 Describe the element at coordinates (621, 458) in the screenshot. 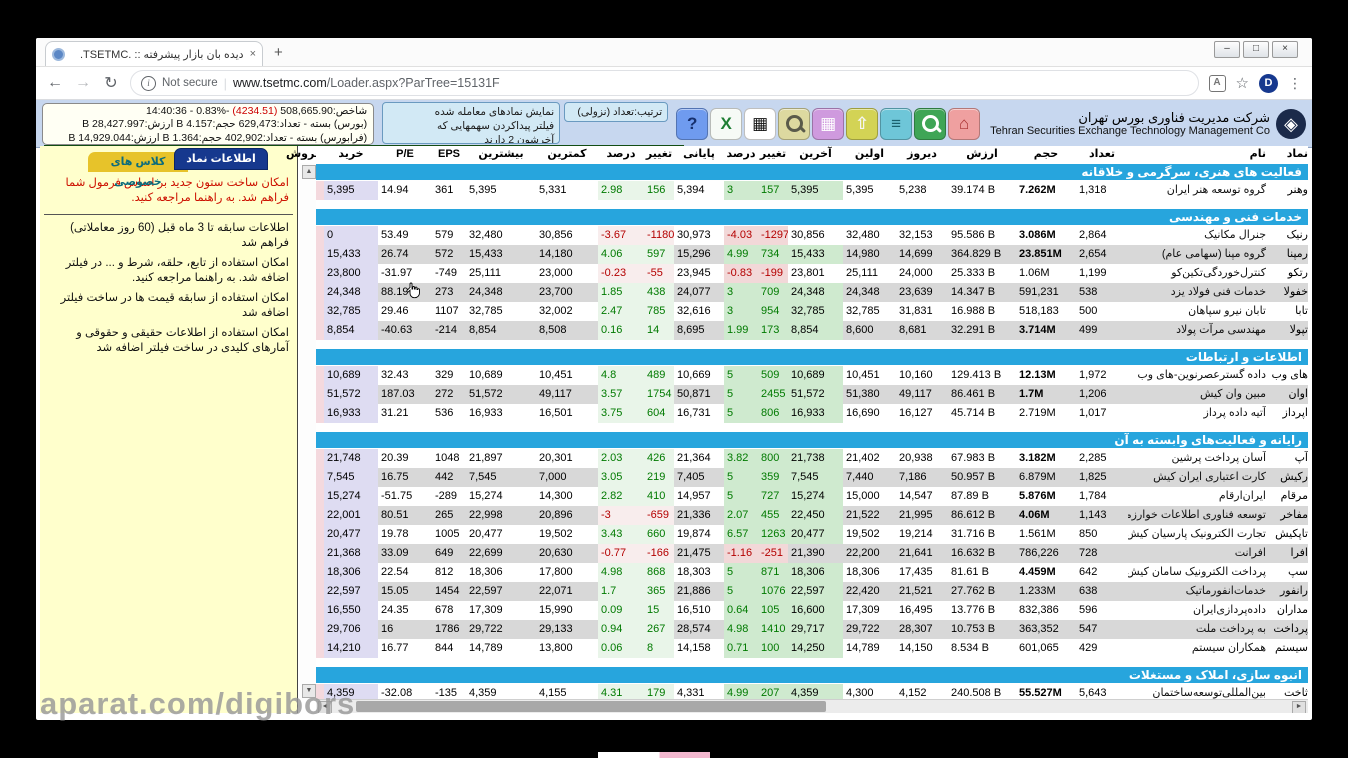

I see `cell-pct_final: 2.03` at that location.